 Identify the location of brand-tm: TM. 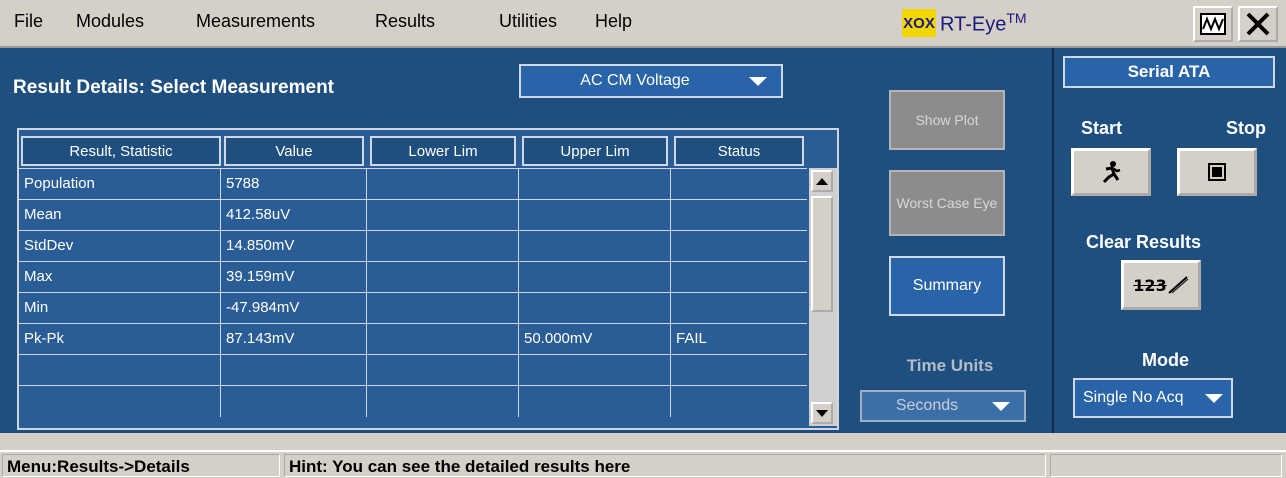
(1016, 17).